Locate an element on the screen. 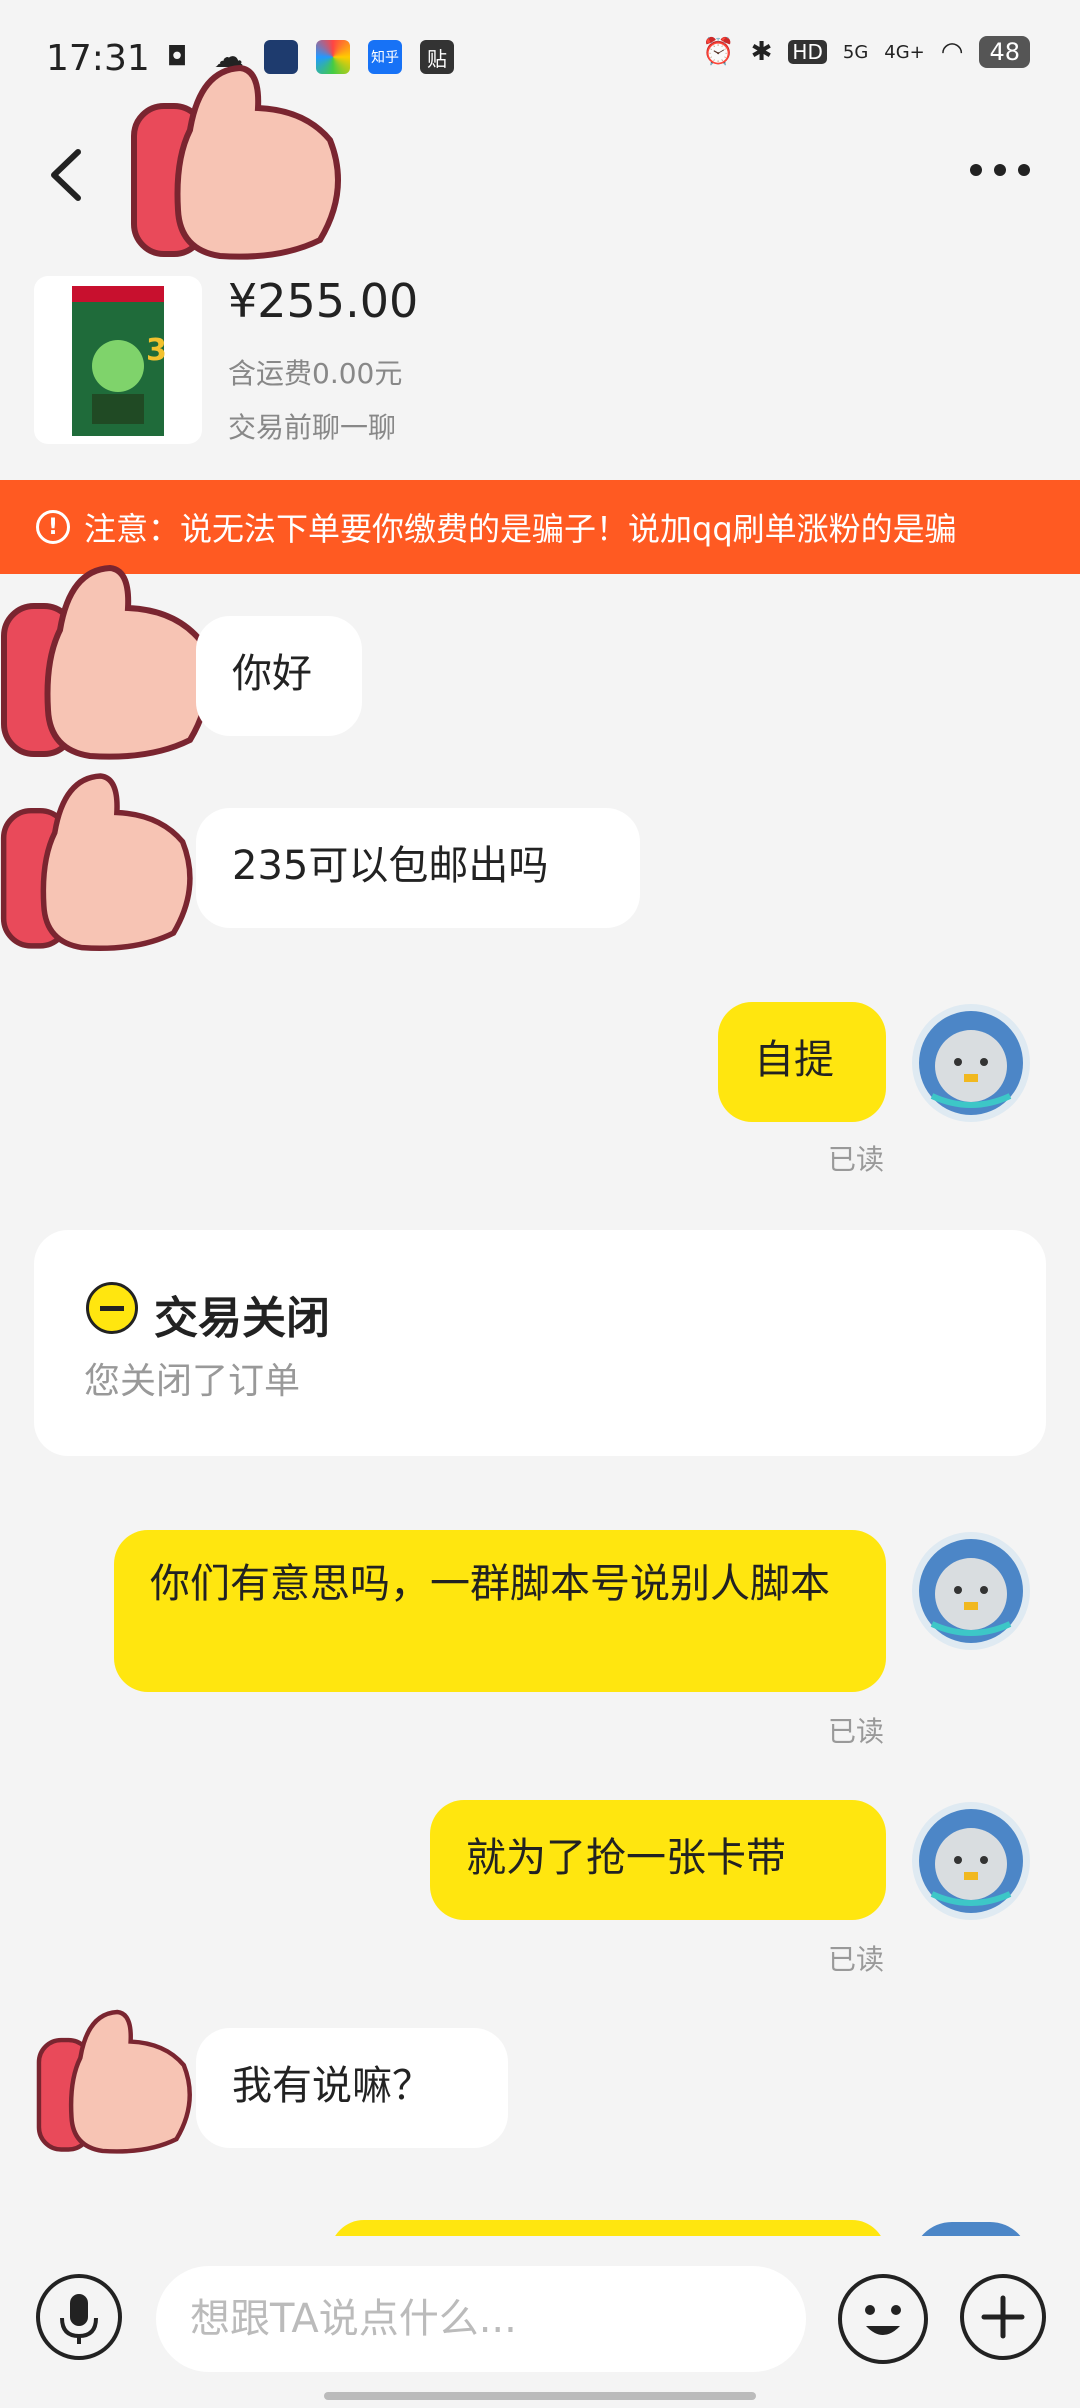  message-text: 235可以包邮出吗 is located at coordinates (390, 866).